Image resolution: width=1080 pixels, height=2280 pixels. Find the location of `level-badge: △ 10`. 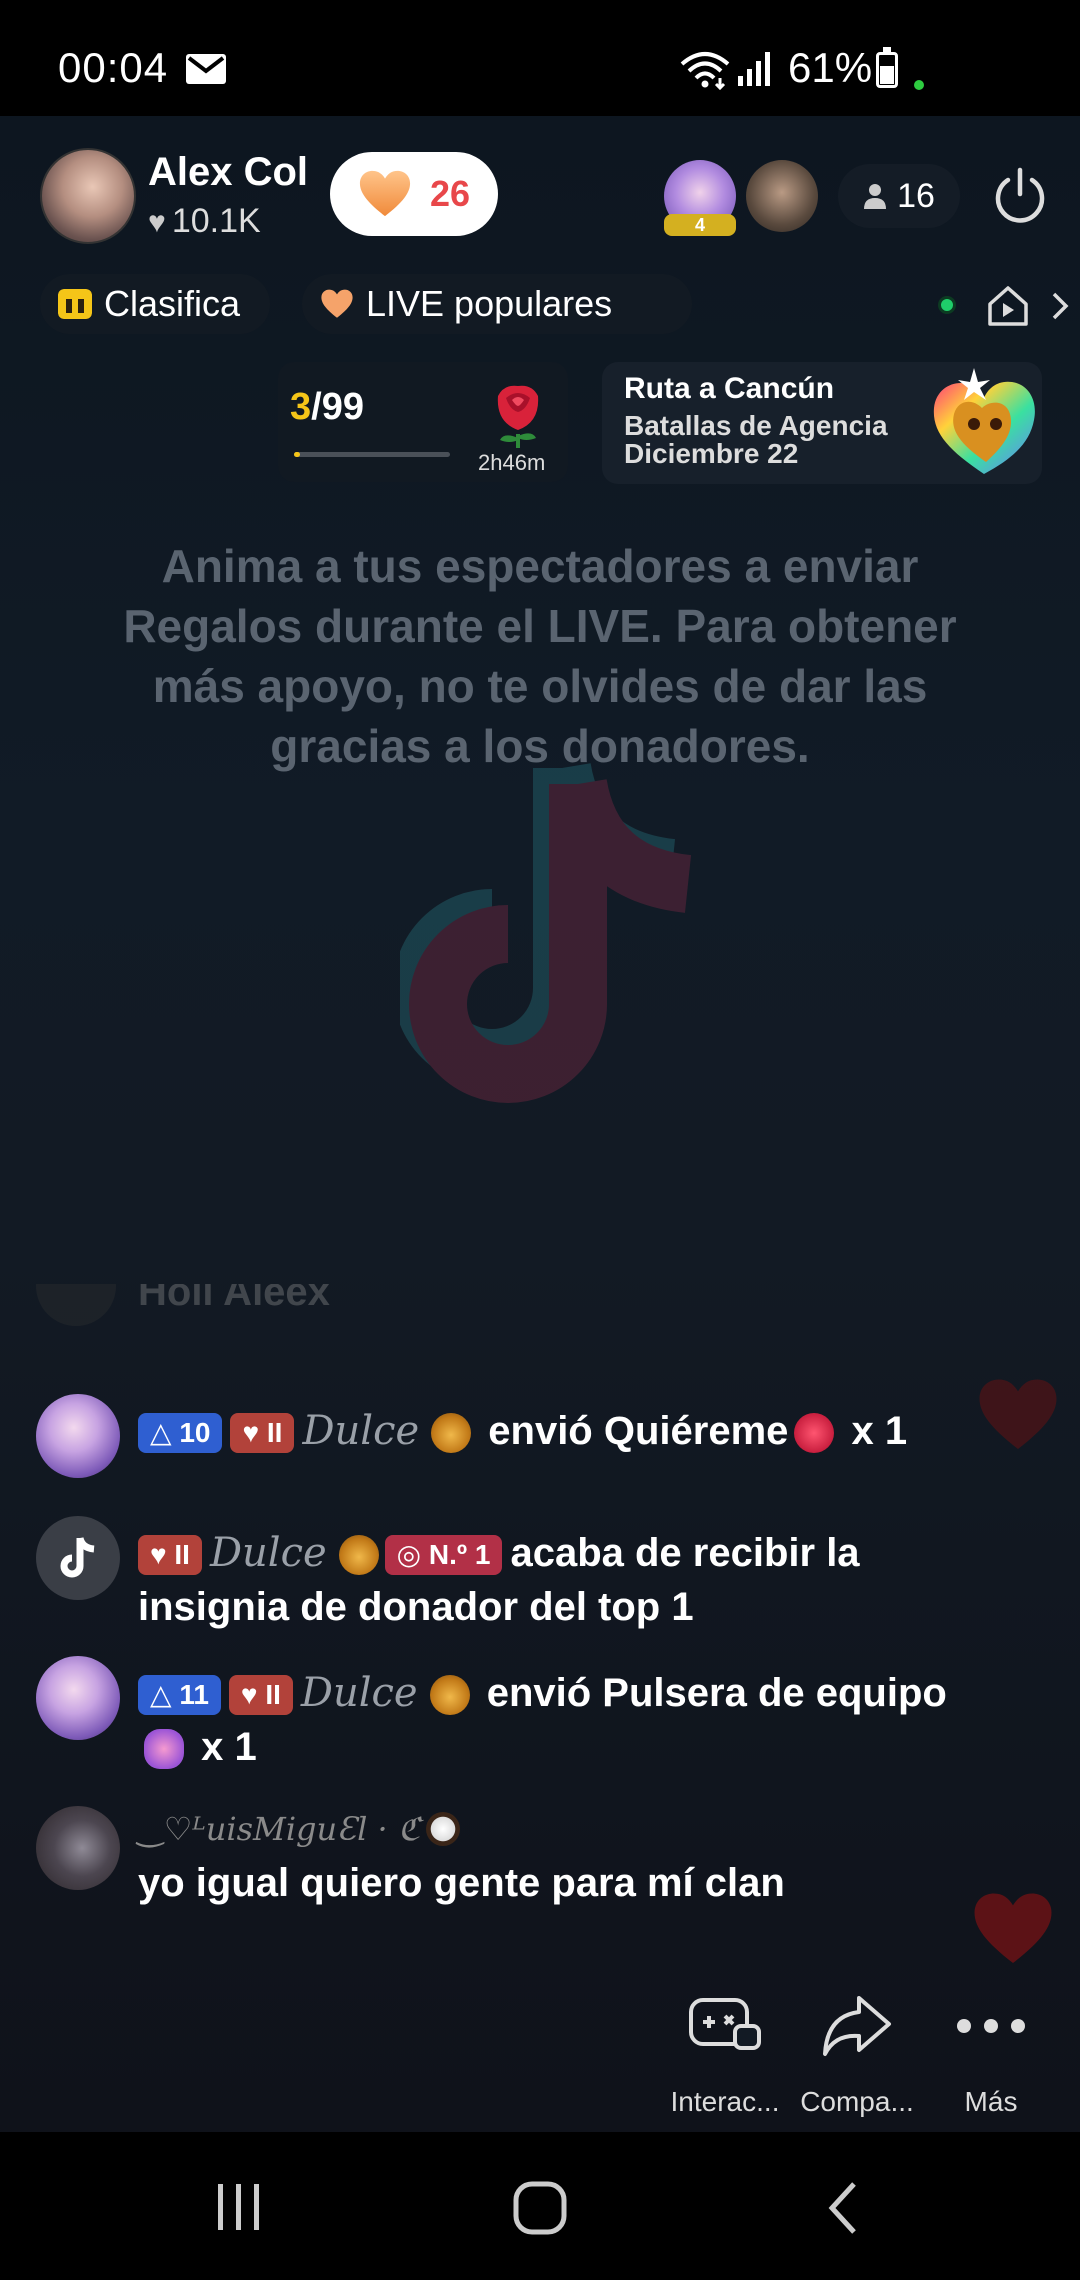

level-badge: △ 10 is located at coordinates (180, 1433).